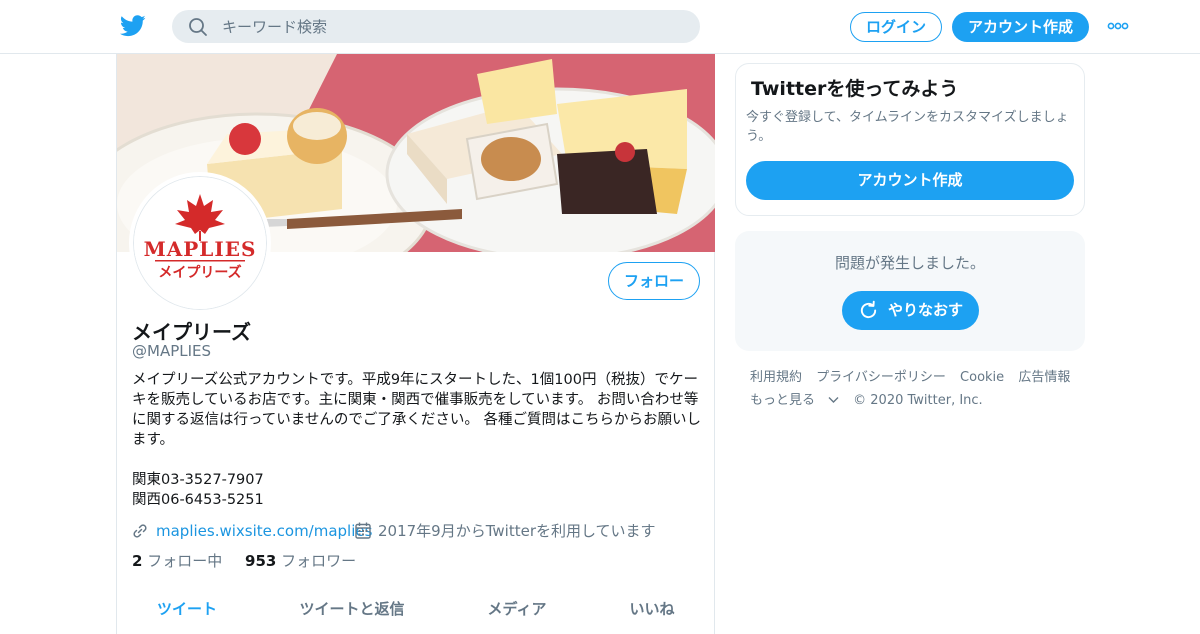 The image size is (1200, 634). Describe the element at coordinates (652, 614) in the screenshot. I see `tab-likes: いいね` at that location.